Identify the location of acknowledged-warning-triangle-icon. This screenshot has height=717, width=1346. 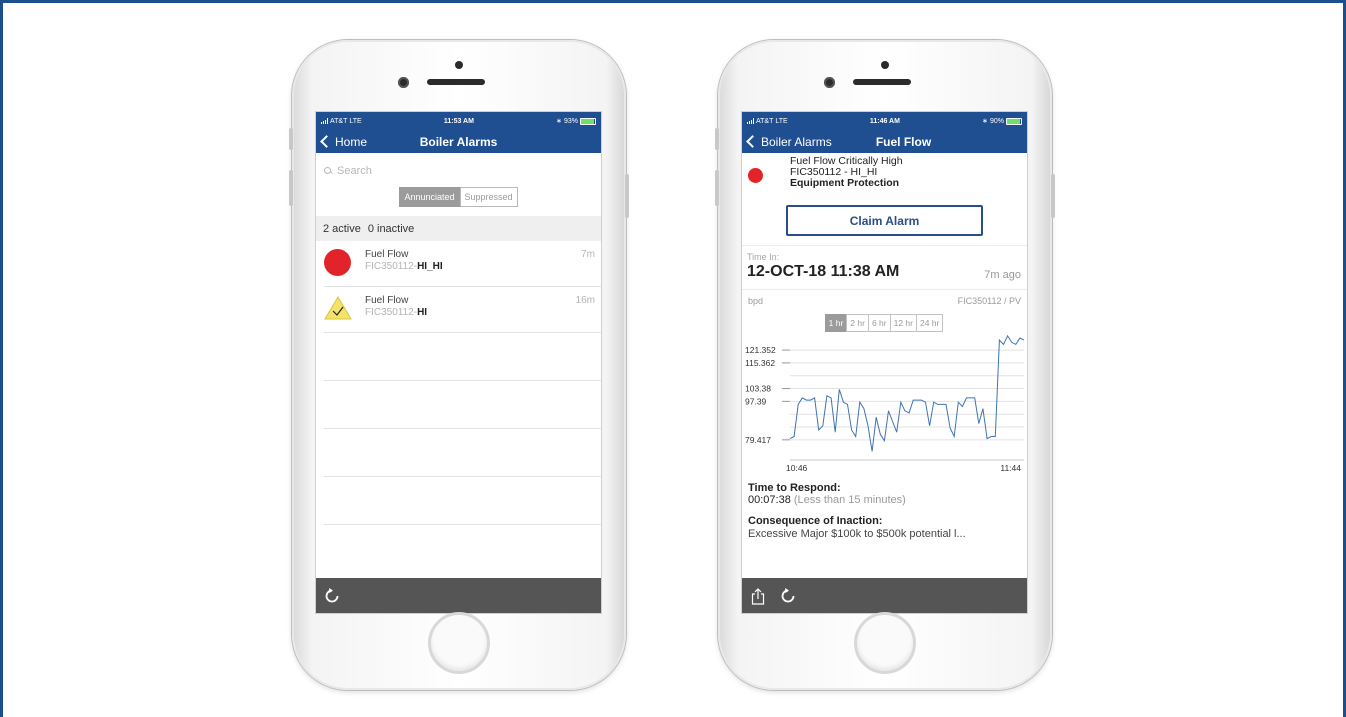
(338, 309).